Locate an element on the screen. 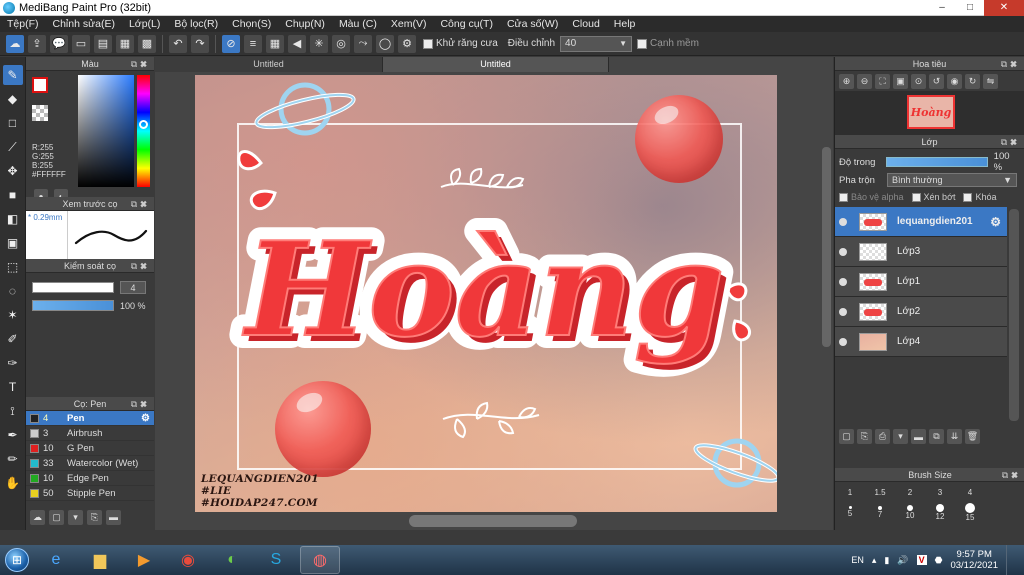 The image size is (1024, 575). eraser-tool-icon: ◆ is located at coordinates (13, 99).